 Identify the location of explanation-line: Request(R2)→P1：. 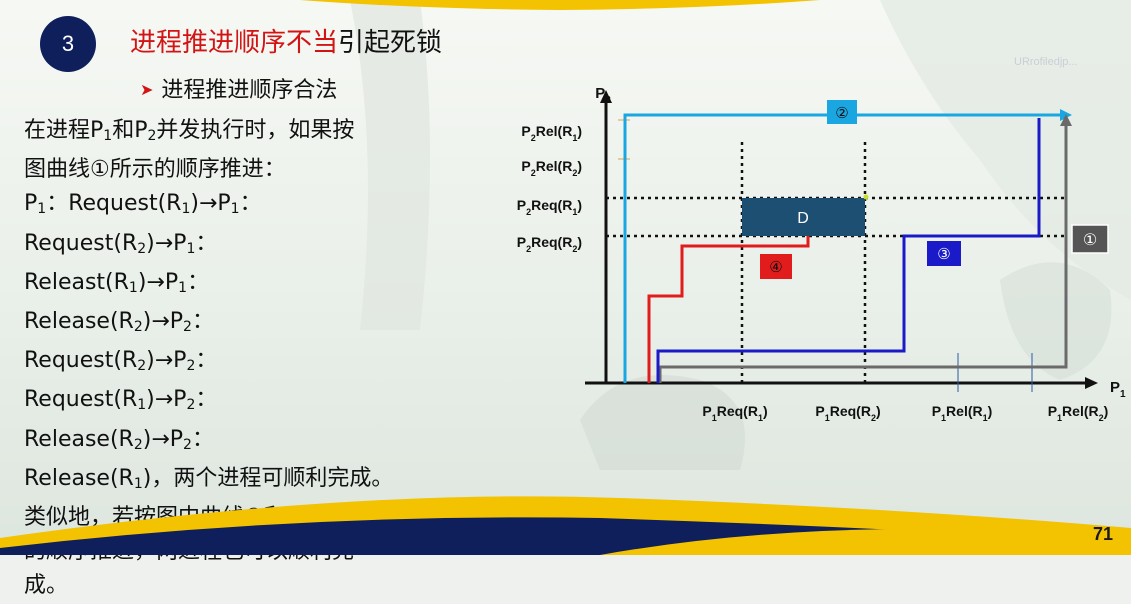
(259, 246).